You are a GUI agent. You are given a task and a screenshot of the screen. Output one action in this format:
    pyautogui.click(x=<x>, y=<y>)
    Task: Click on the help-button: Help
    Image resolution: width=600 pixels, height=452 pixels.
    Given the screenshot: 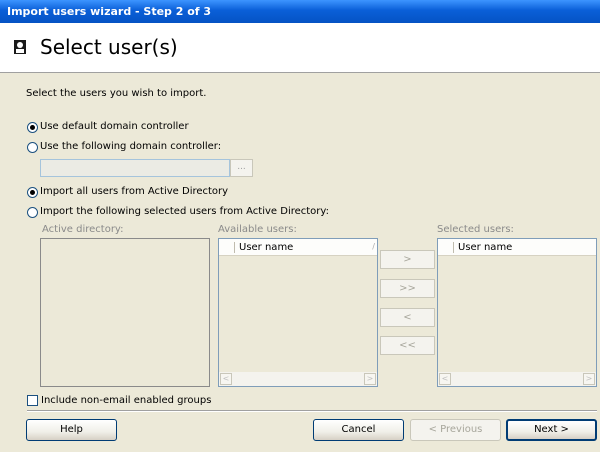 What is the action you would take?
    pyautogui.click(x=71, y=430)
    